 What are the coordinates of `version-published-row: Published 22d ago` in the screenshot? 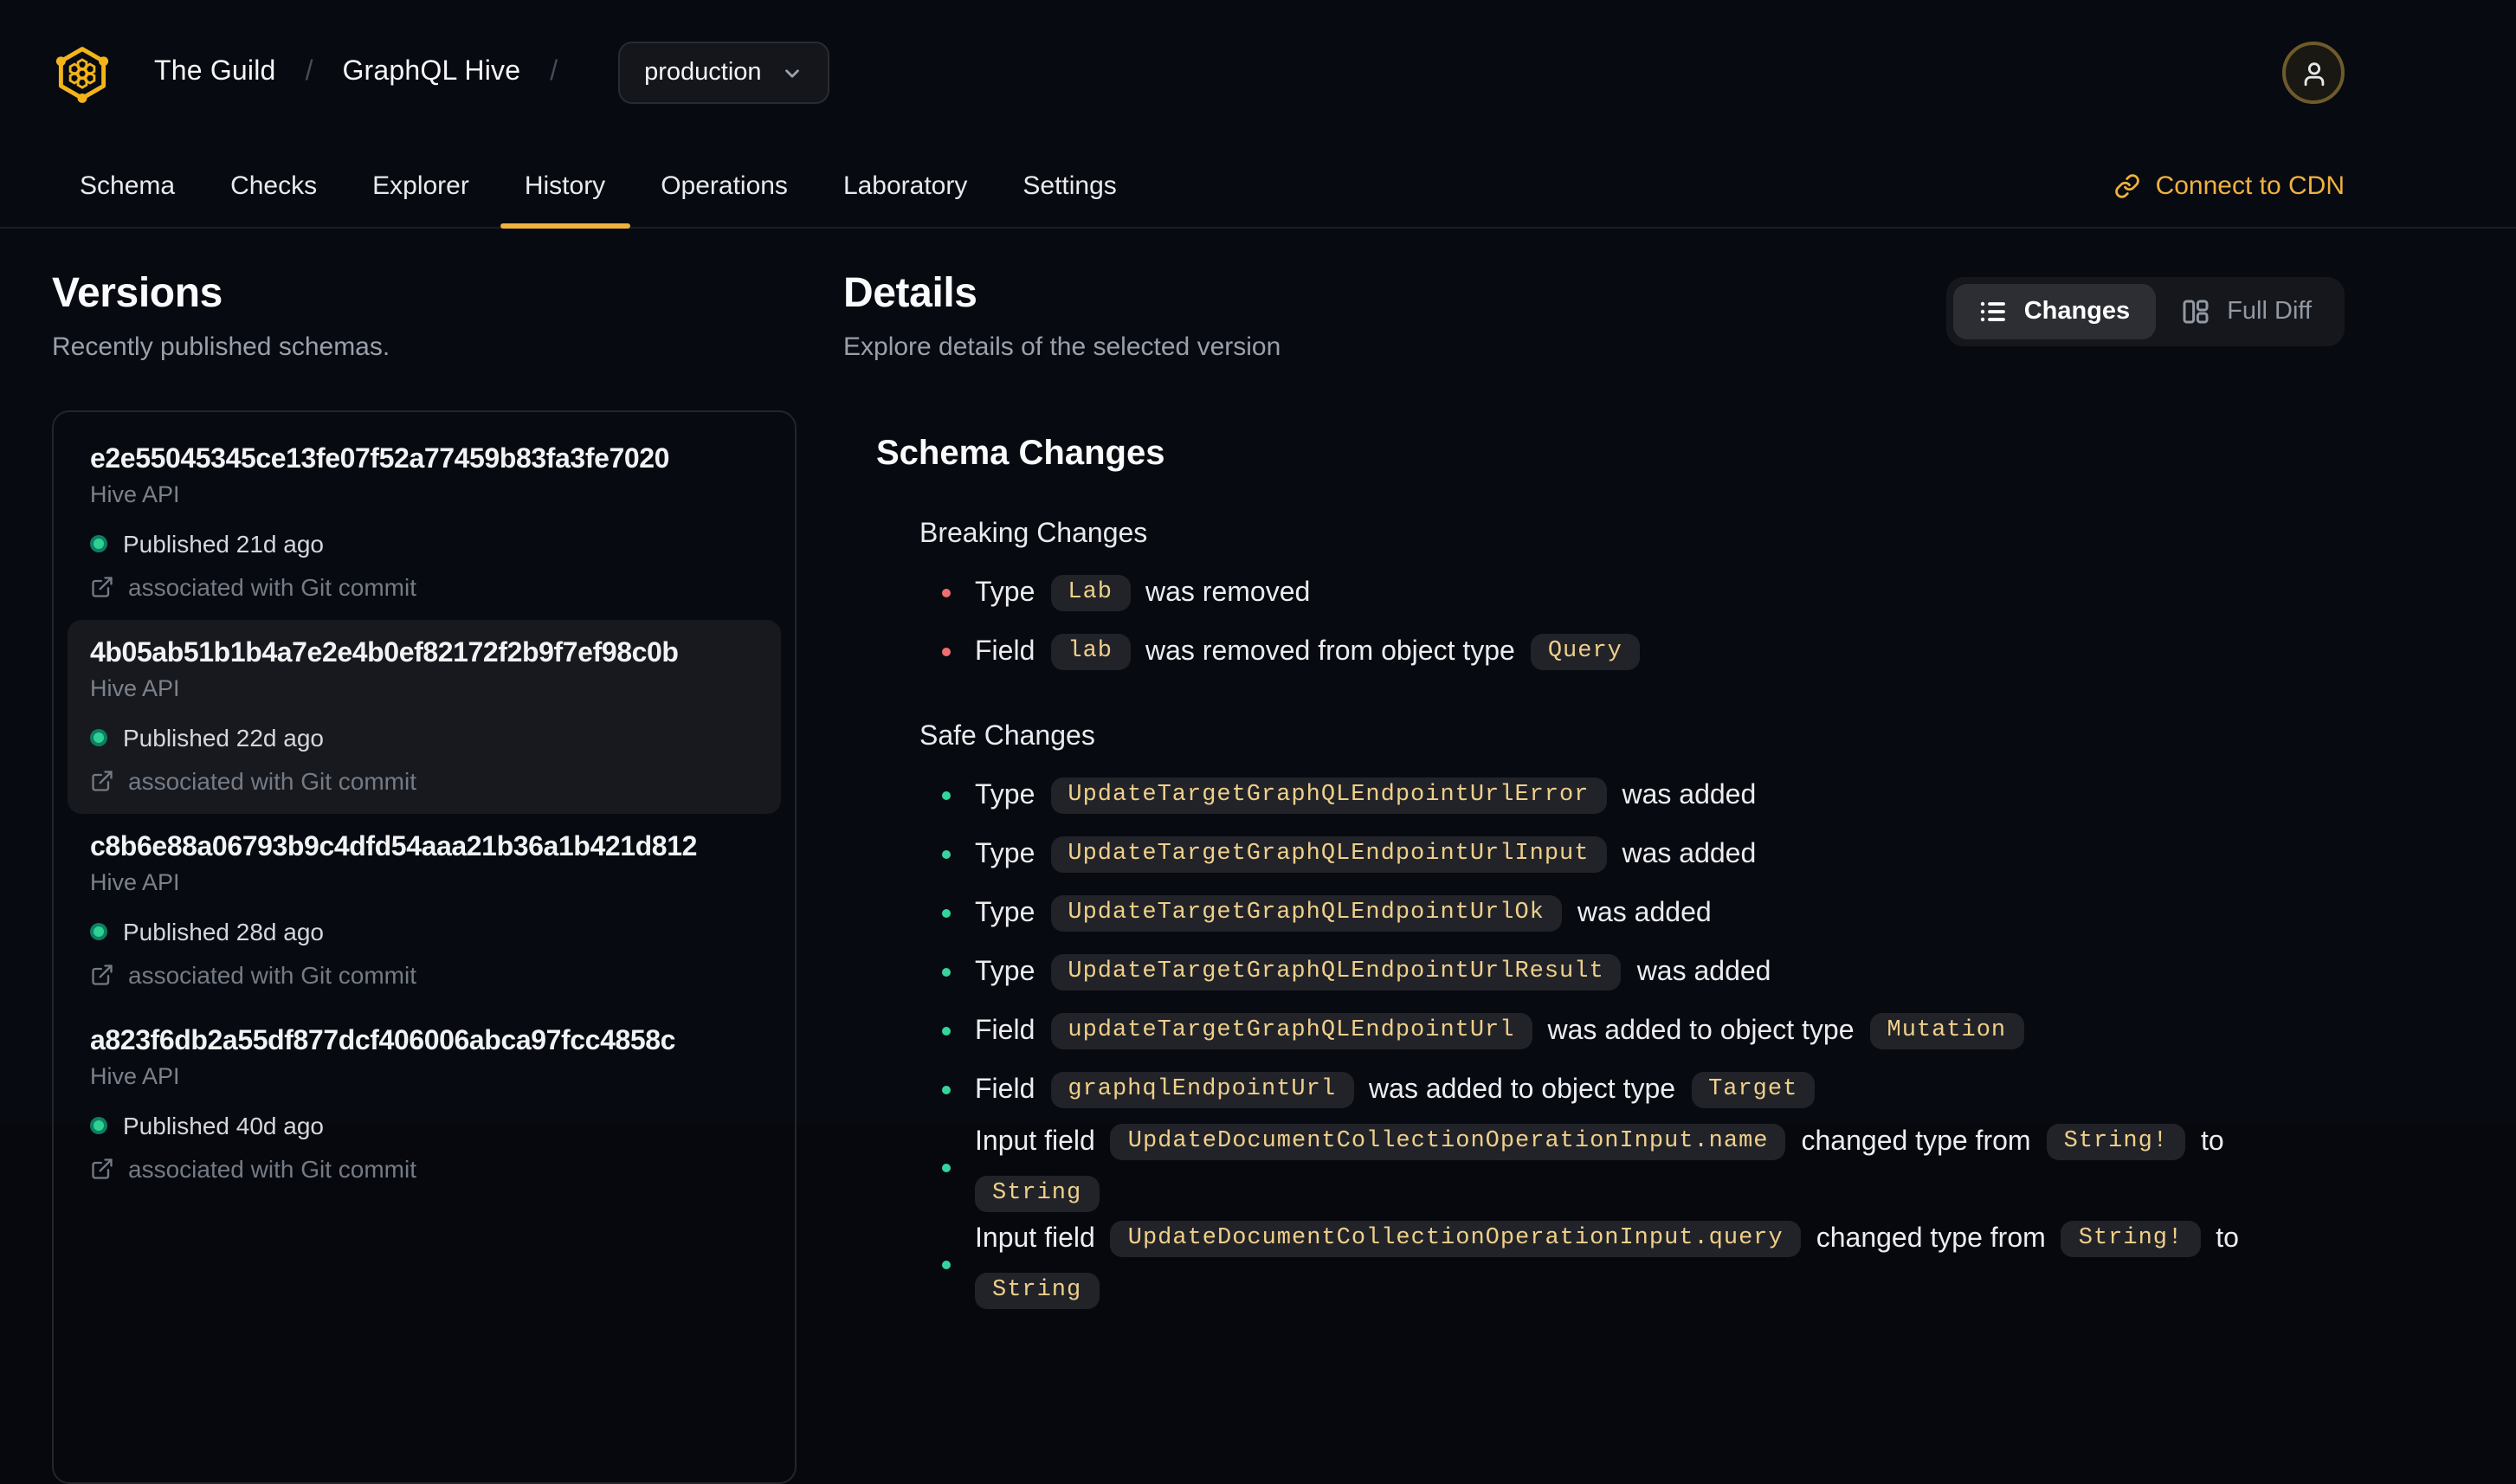 It's located at (424, 738).